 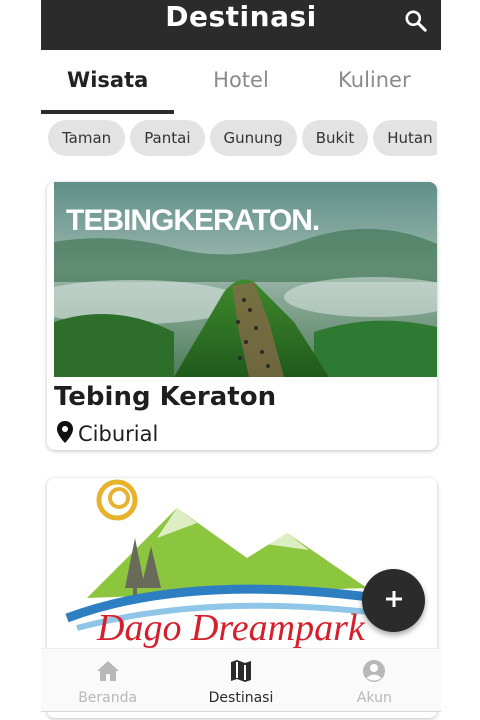 I want to click on page-title: Destinasi, so click(x=241, y=16).